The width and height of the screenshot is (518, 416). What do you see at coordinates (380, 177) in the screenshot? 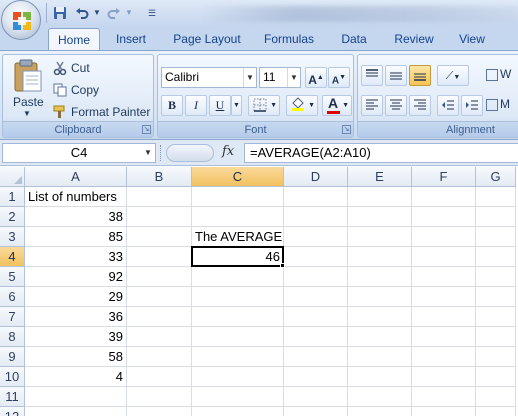
I see `column-header-e: E` at bounding box center [380, 177].